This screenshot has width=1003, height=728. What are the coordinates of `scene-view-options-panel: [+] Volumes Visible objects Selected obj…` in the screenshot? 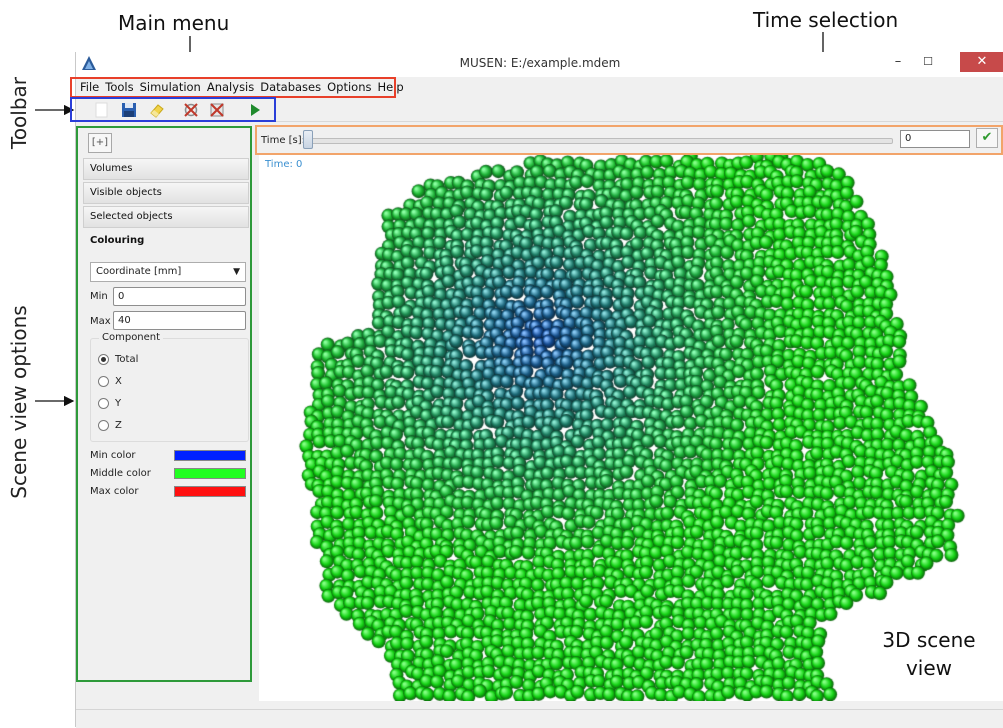 It's located at (166, 427).